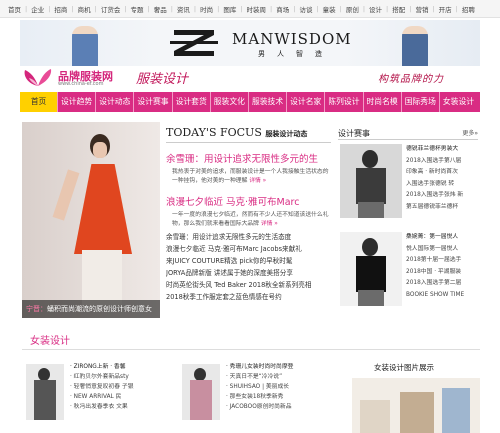  I want to click on nav-item-home: 首页, so click(39, 102).